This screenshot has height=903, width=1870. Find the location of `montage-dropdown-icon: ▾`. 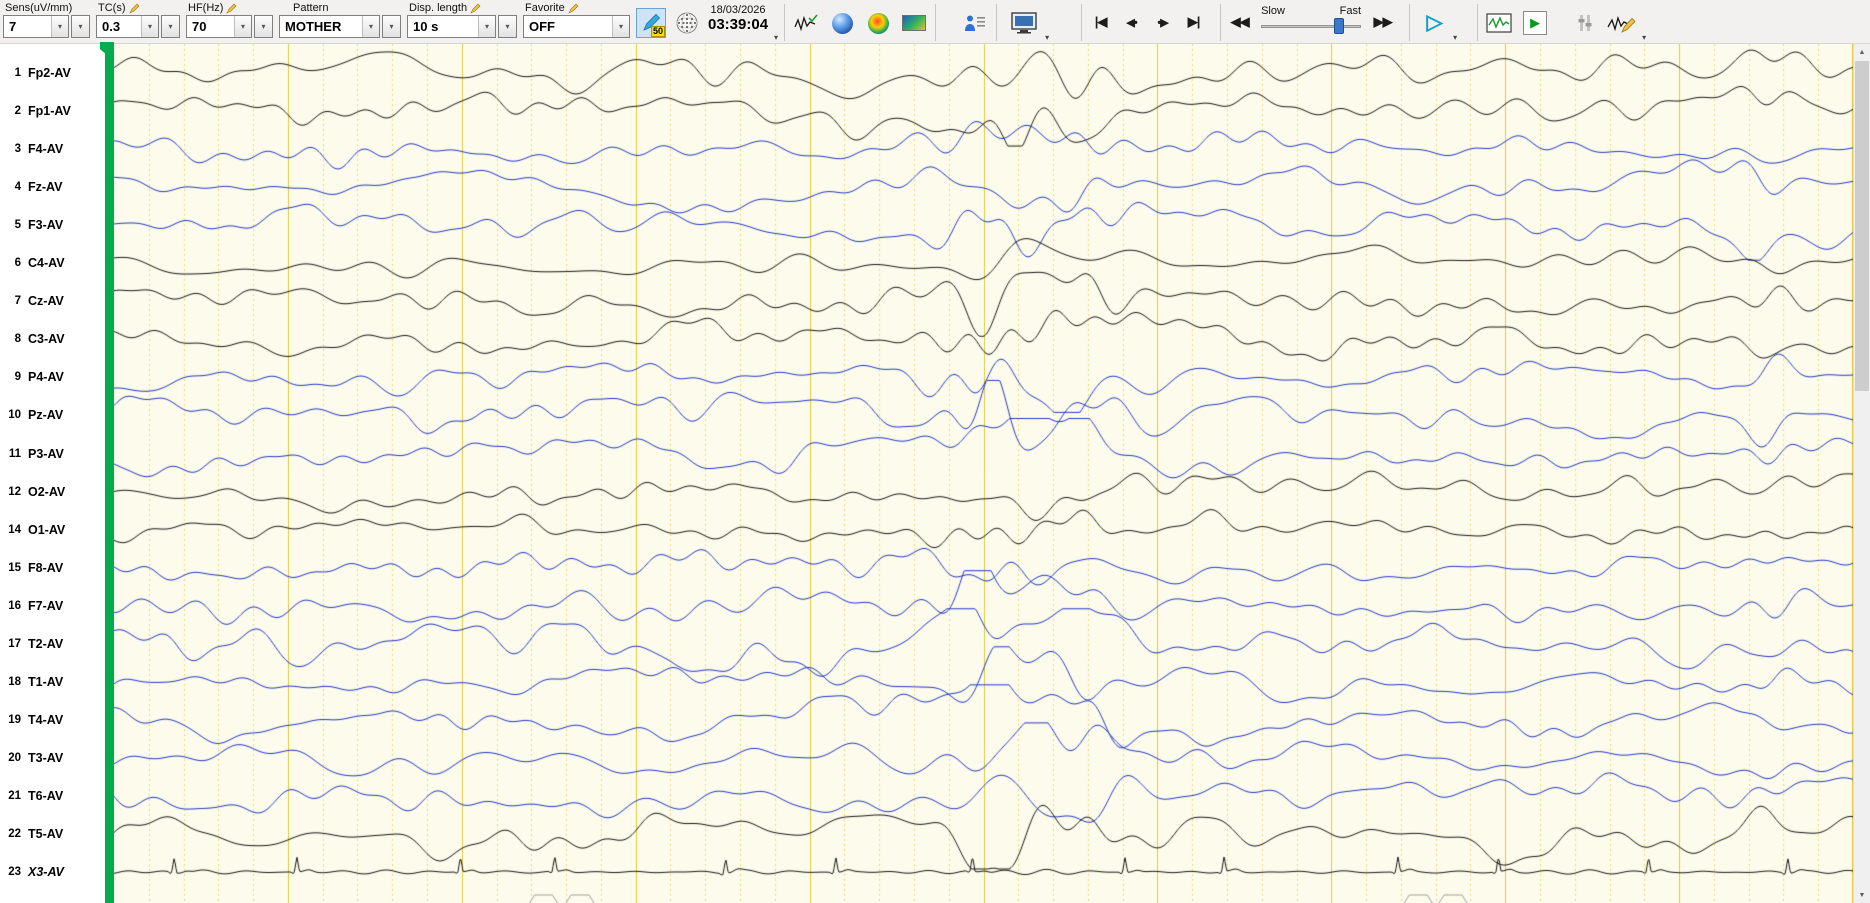

montage-dropdown-icon: ▾ is located at coordinates (1644, 37).